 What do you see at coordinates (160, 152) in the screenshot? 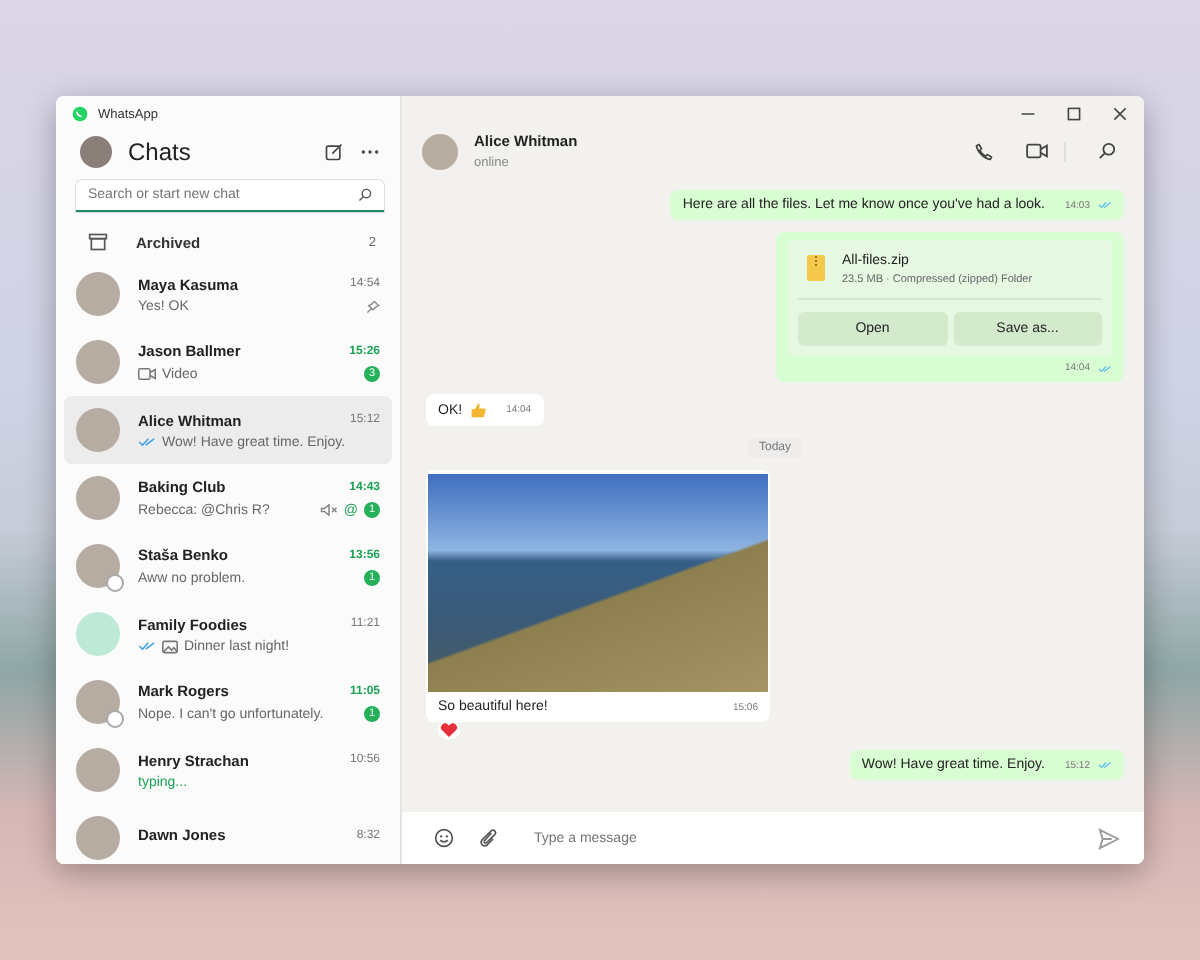
I see `chats-heading: Chats` at bounding box center [160, 152].